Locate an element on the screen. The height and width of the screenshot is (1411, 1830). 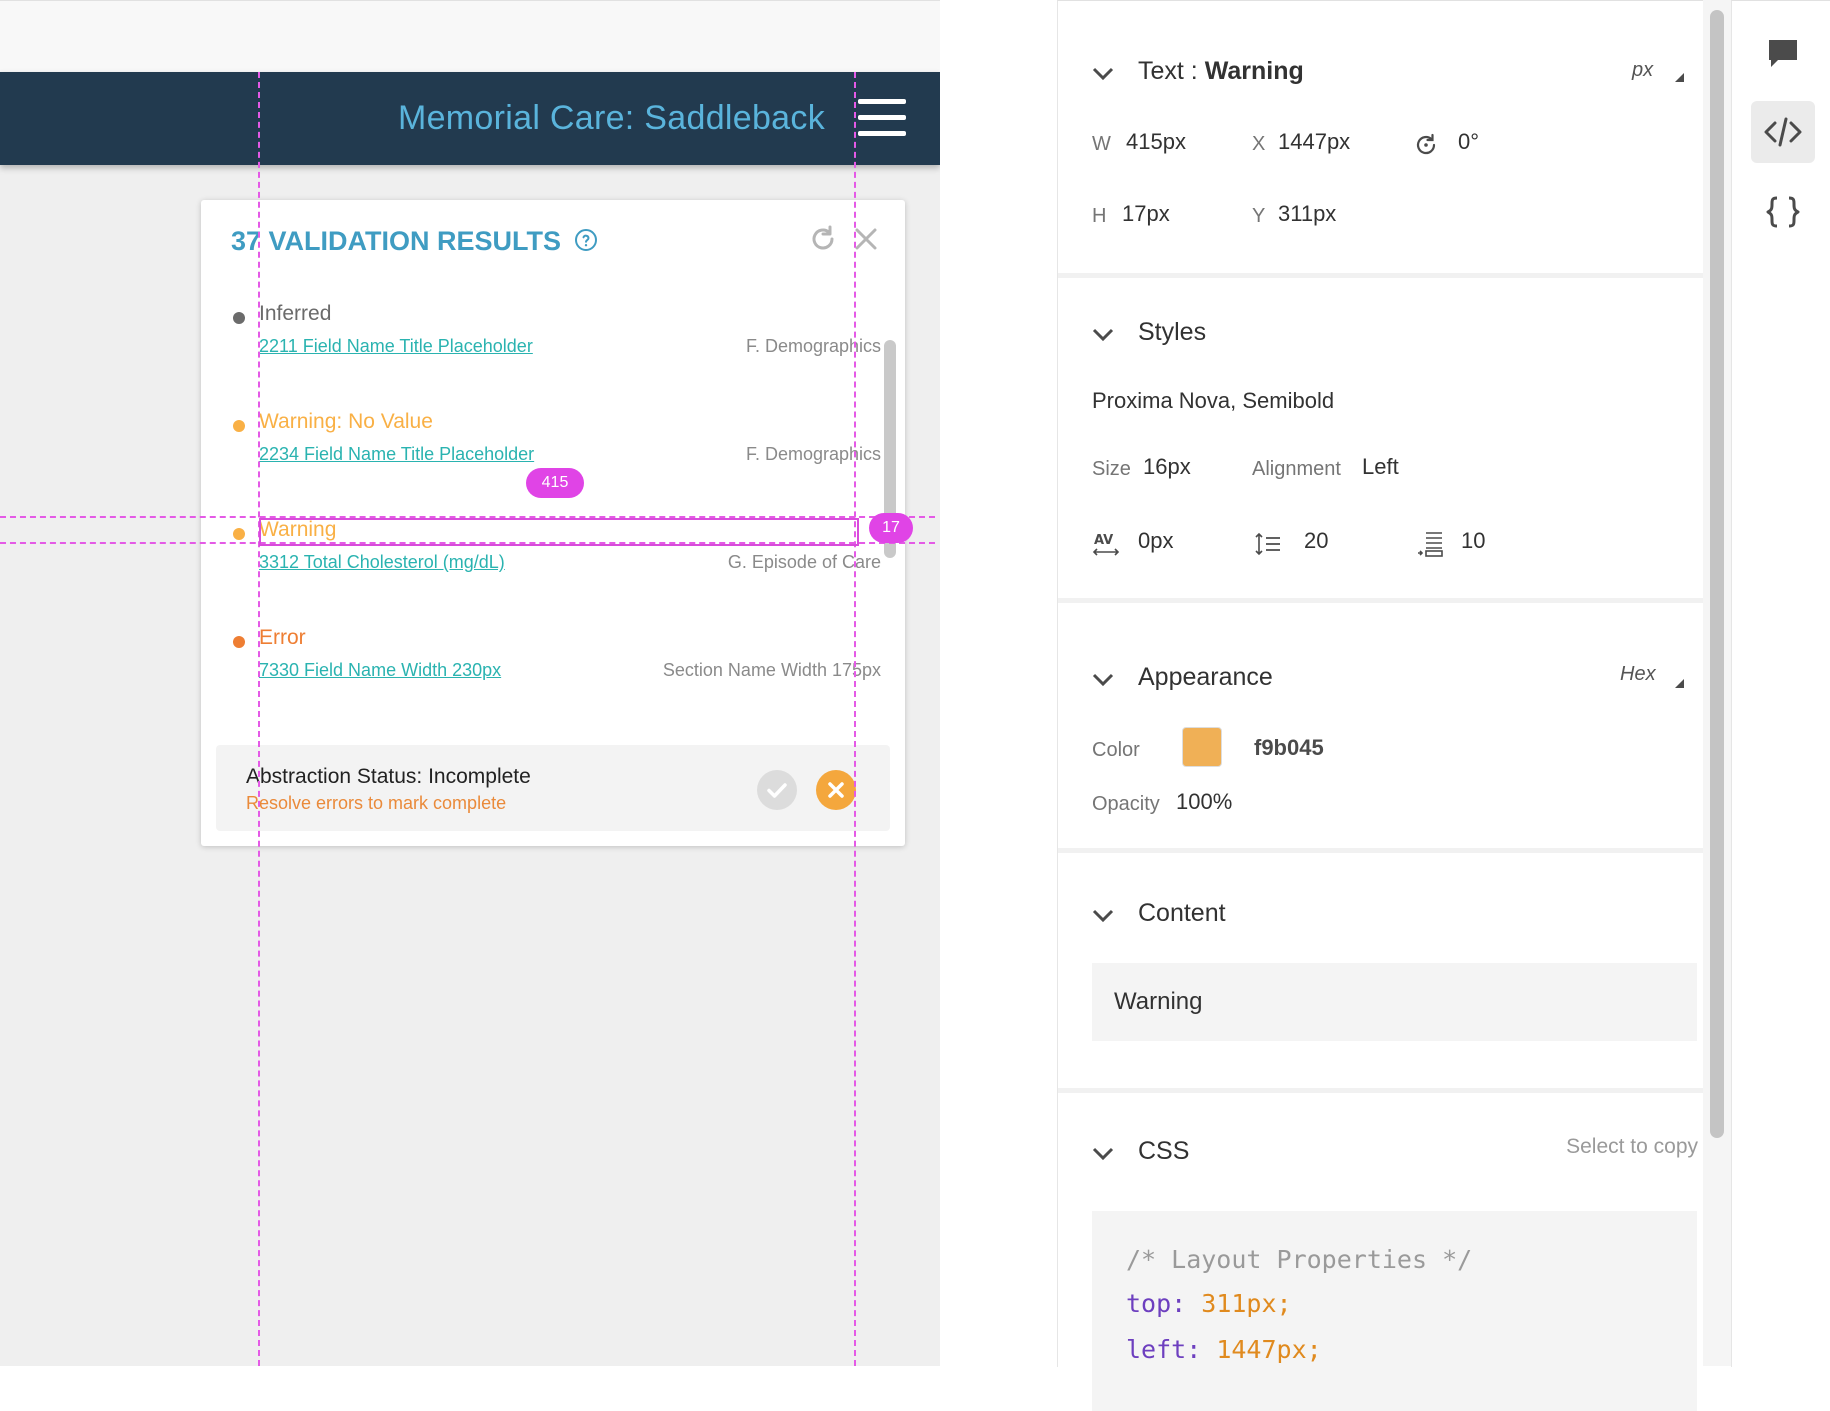
color-format-selector: Hex is located at coordinates (1638, 674).